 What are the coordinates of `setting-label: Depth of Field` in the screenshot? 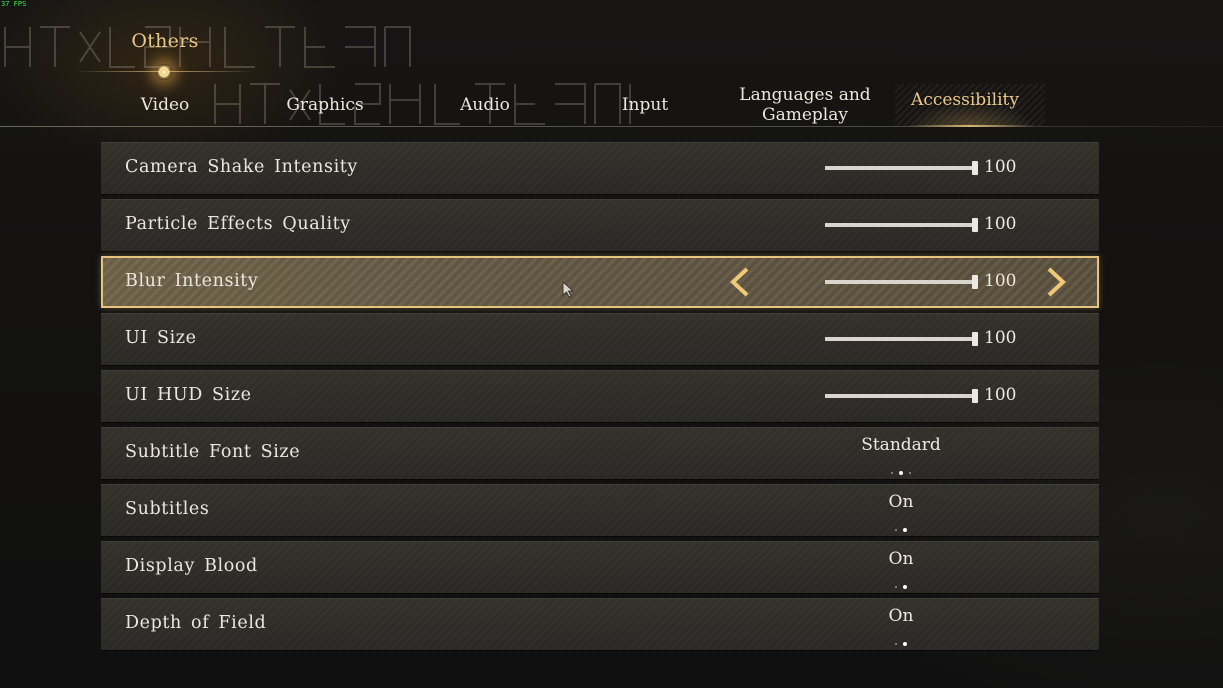 It's located at (196, 623).